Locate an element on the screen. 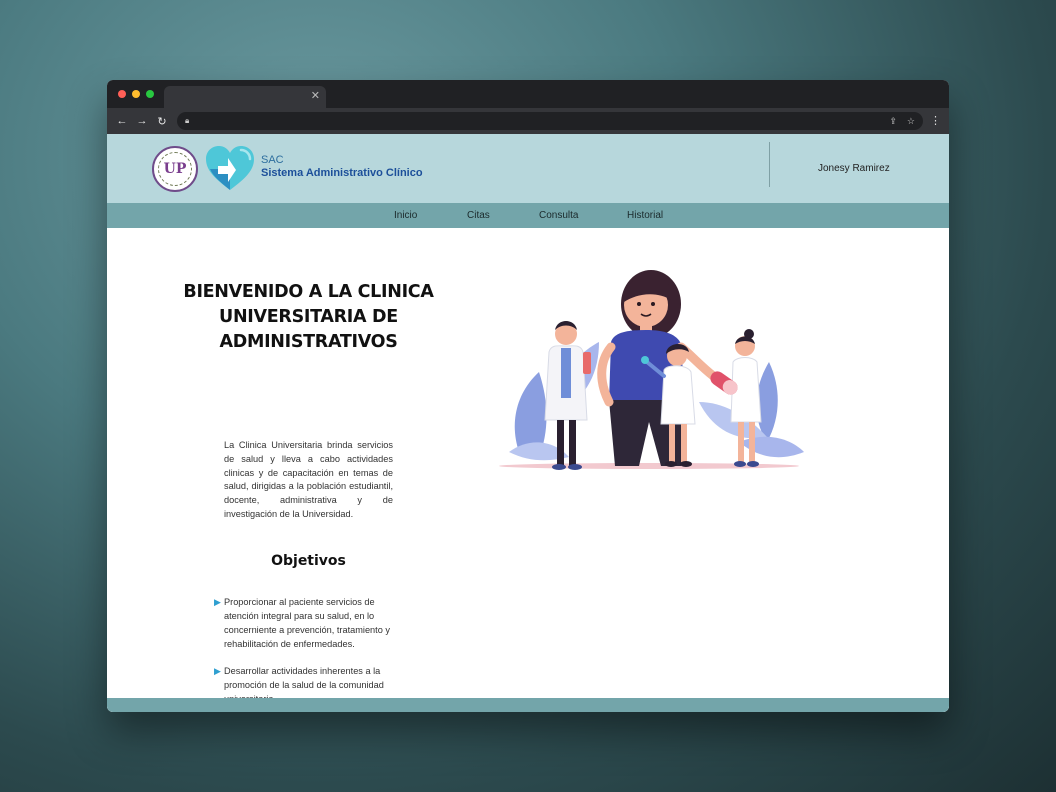  minimize-window-button is located at coordinates (136, 94).